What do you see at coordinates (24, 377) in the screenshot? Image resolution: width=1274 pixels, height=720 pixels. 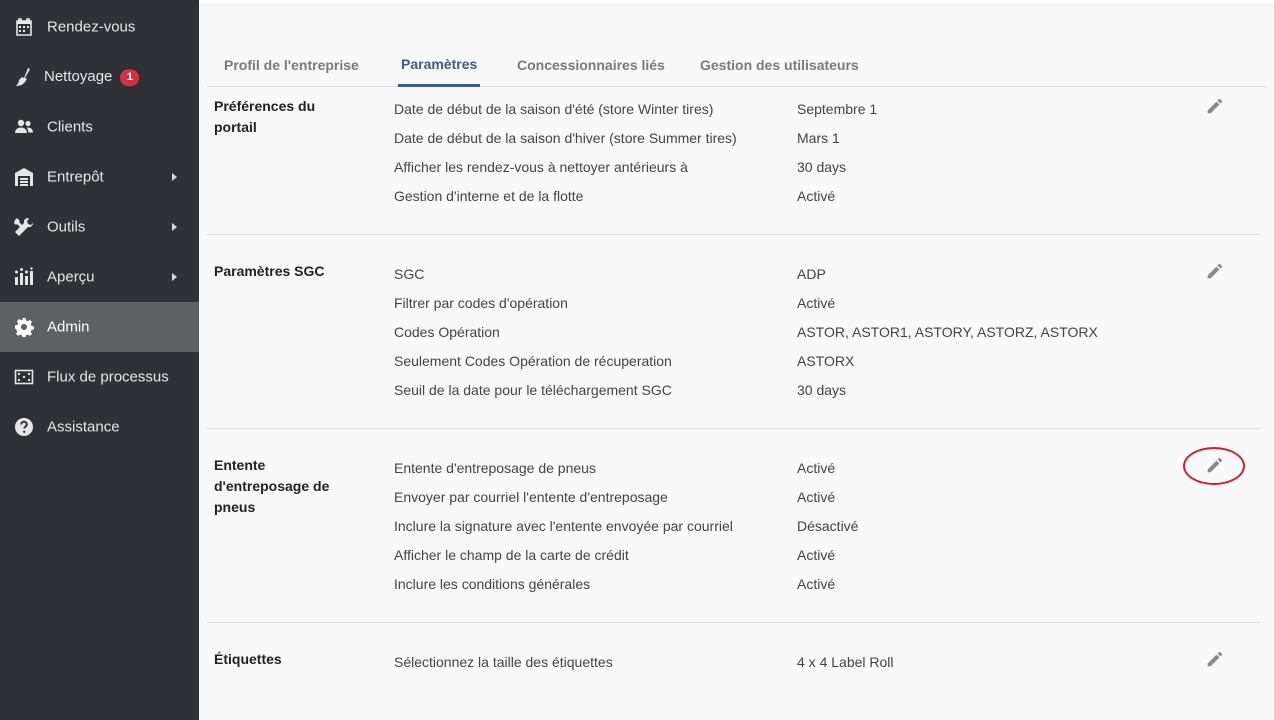 I see `workflow-icon` at bounding box center [24, 377].